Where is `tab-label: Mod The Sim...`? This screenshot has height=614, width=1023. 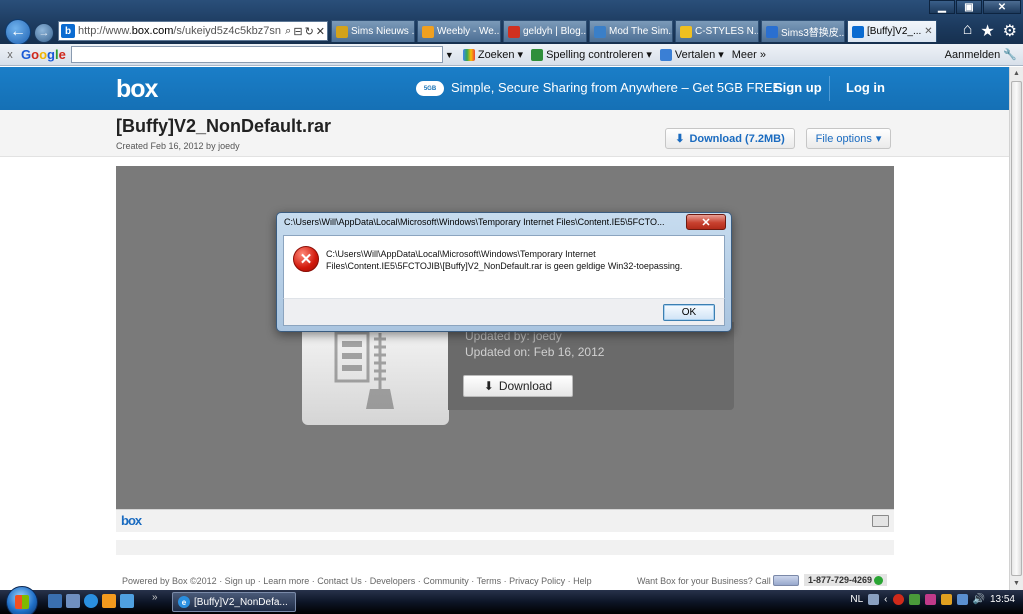
tab-label: Mod The Sim... is located at coordinates (641, 31).